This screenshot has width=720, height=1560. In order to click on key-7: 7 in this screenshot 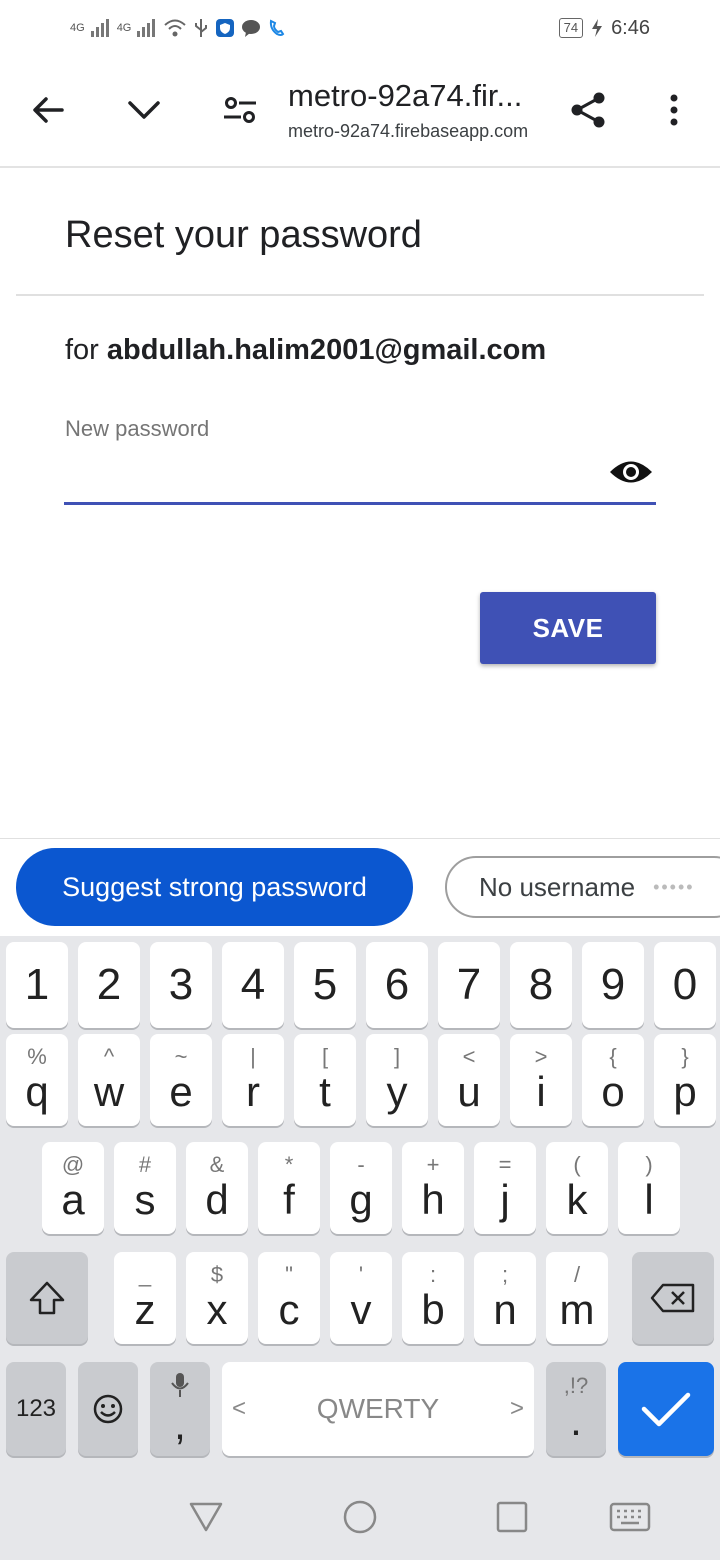, I will do `click(469, 985)`.